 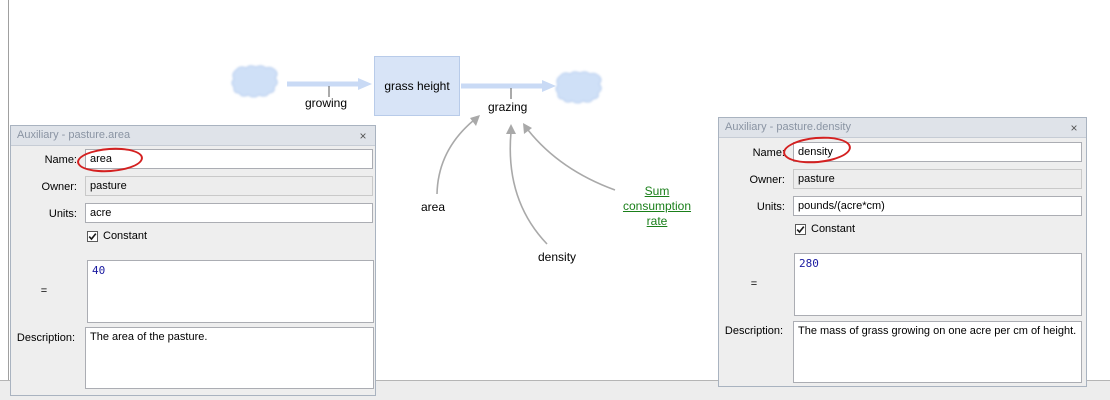 I want to click on equation-editor: 40, so click(x=230, y=291).